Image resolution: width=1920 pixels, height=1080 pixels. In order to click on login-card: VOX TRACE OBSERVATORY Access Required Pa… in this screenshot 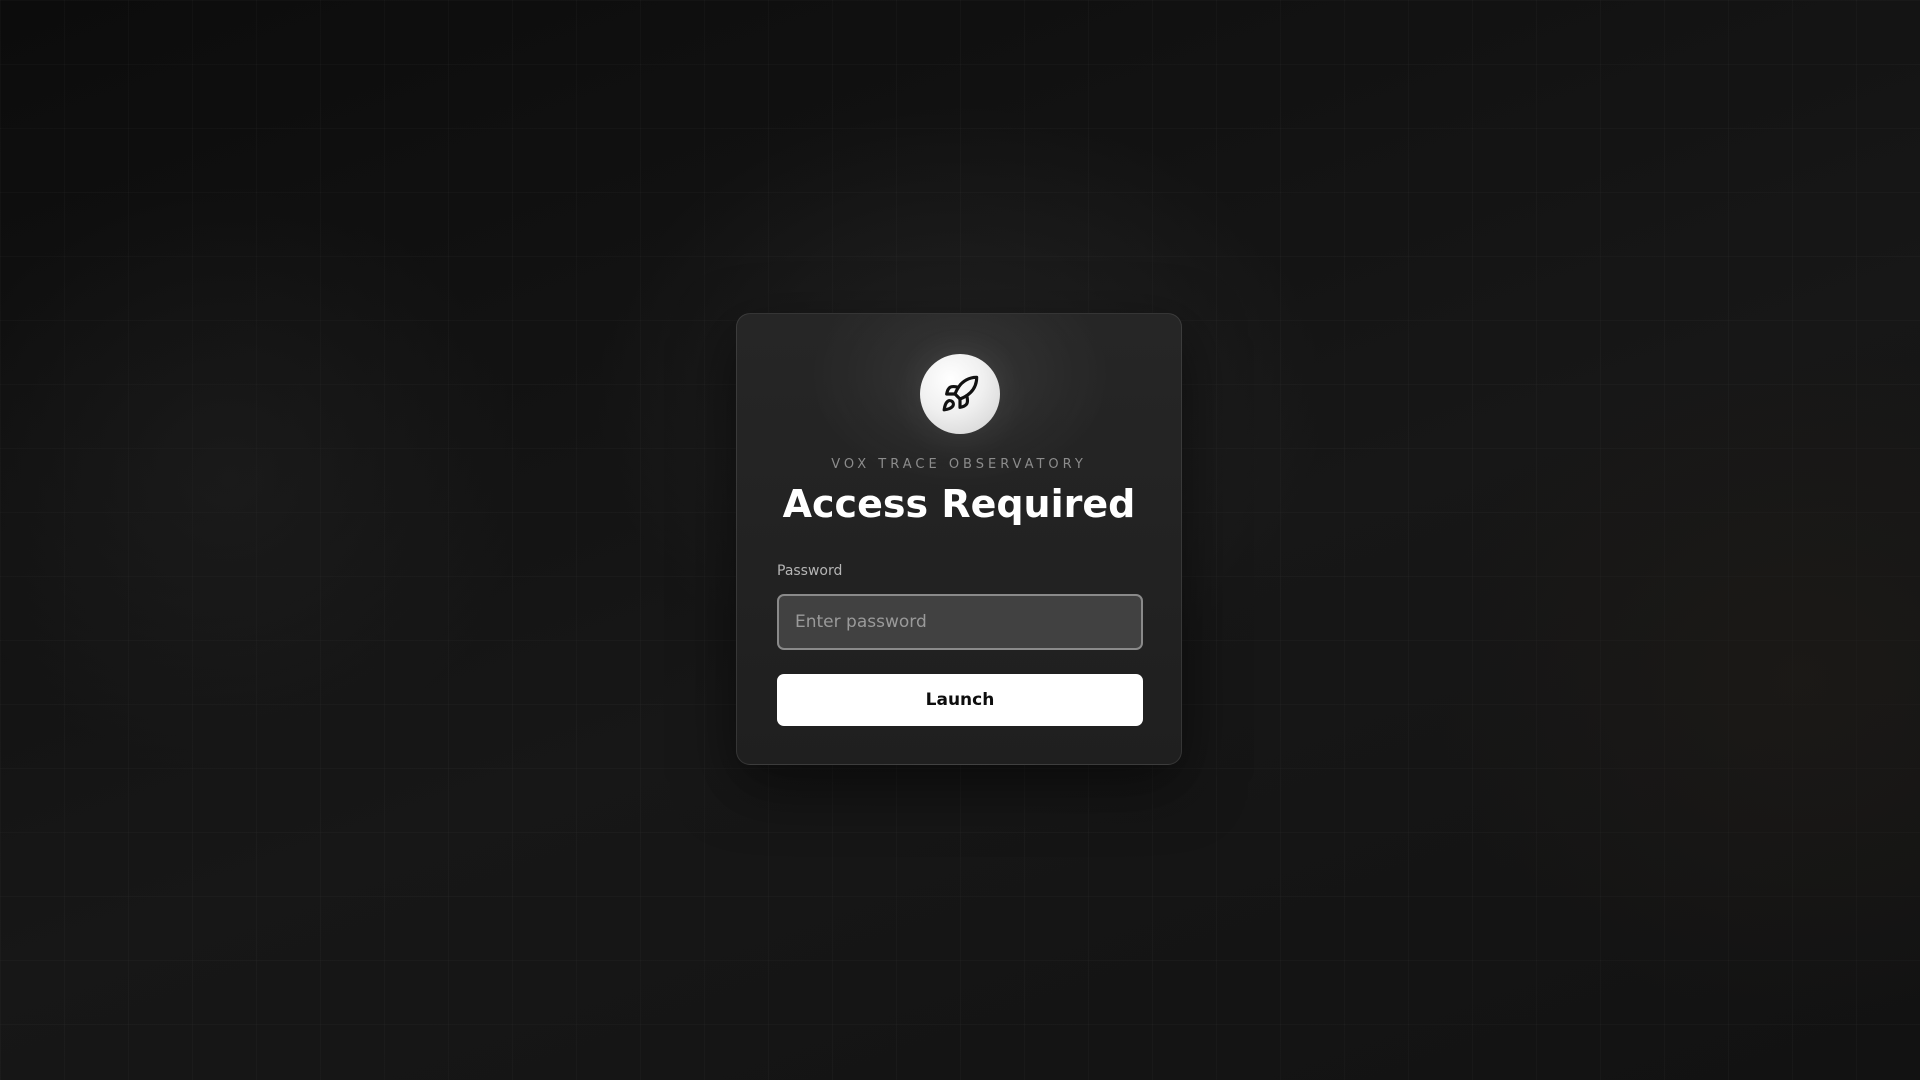, I will do `click(959, 539)`.